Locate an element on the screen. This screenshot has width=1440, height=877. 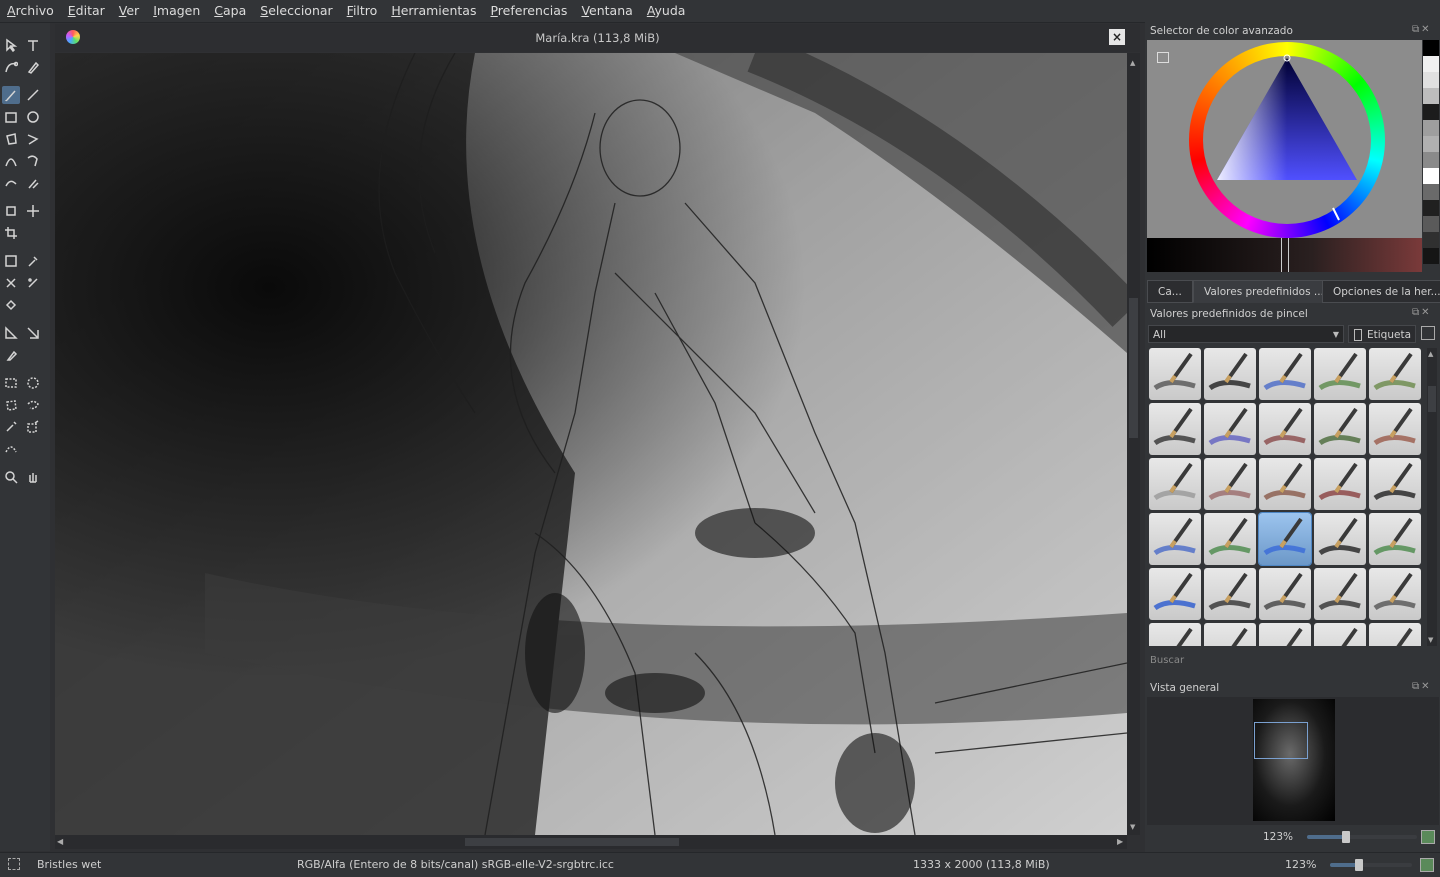
preset-view-options-icon is located at coordinates (1428, 333).